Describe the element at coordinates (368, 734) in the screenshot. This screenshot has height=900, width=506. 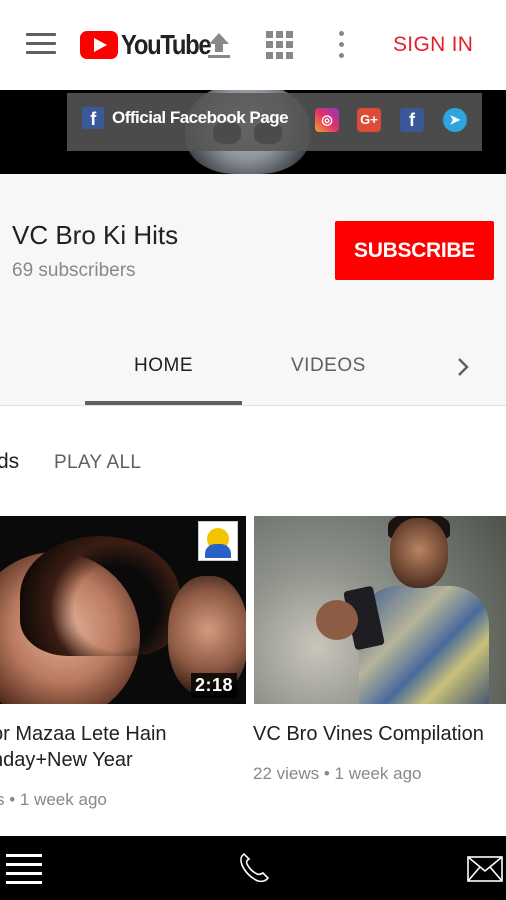
I see `video-title: VC Bro Vines Compilation` at that location.